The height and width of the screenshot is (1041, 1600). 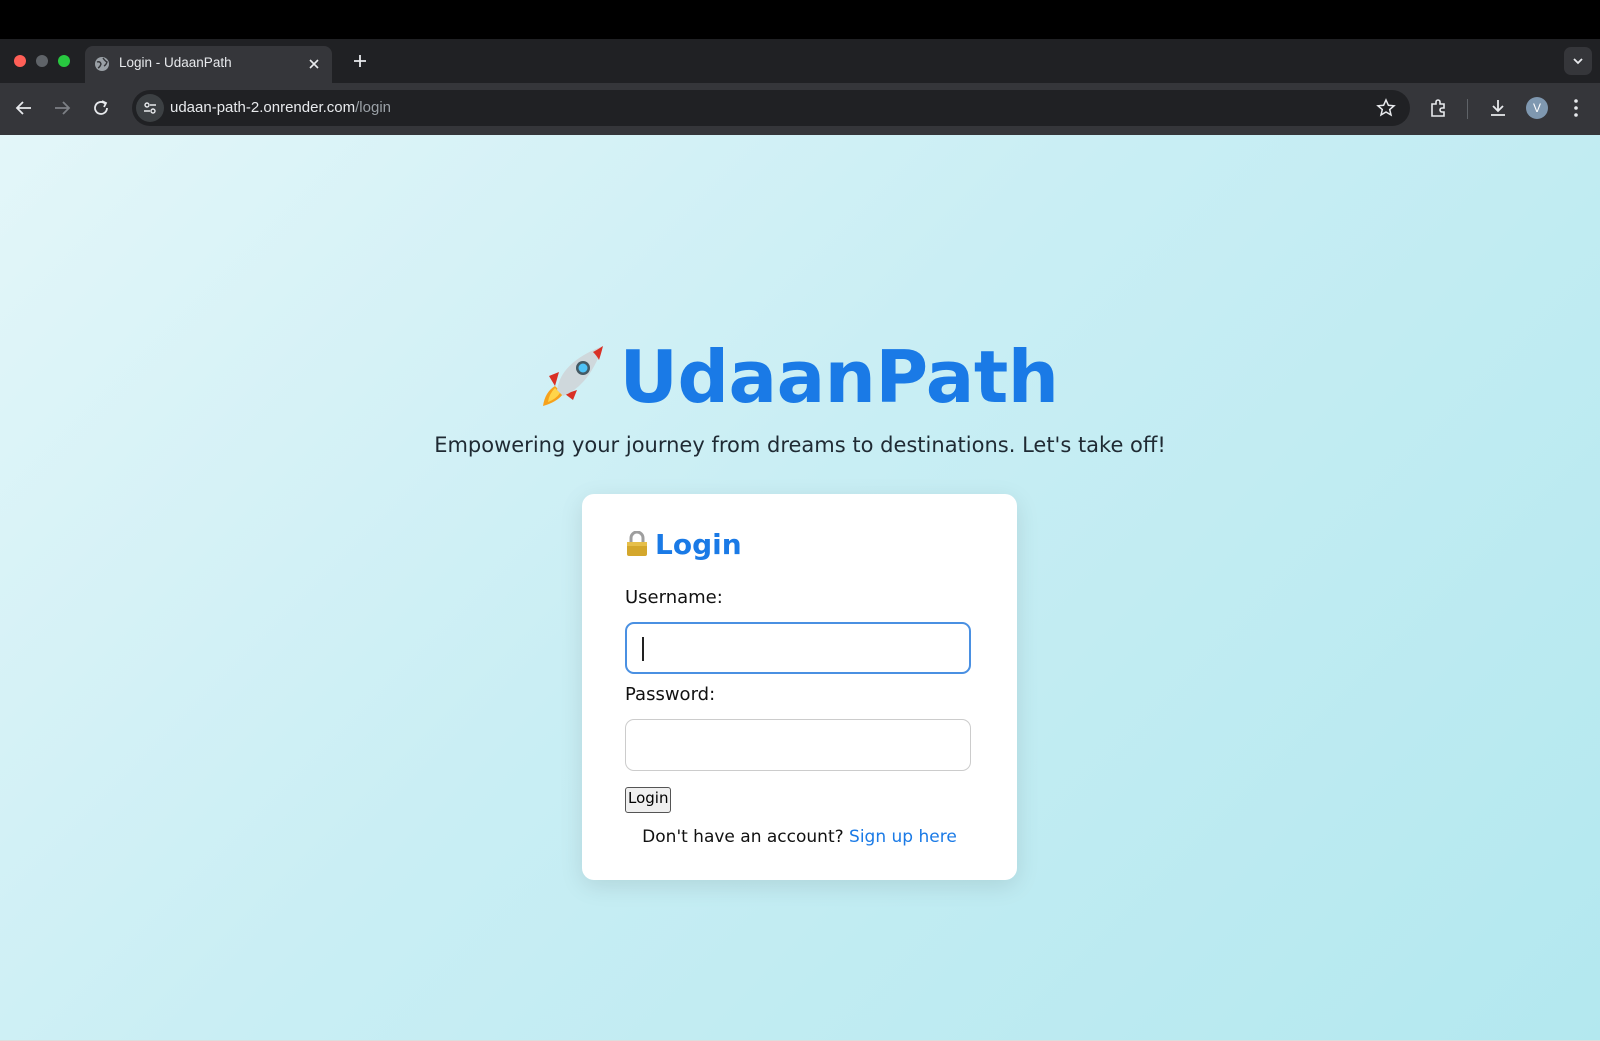 What do you see at coordinates (800, 61) in the screenshot?
I see `browser-tab-bar: Login - UdaanPath` at bounding box center [800, 61].